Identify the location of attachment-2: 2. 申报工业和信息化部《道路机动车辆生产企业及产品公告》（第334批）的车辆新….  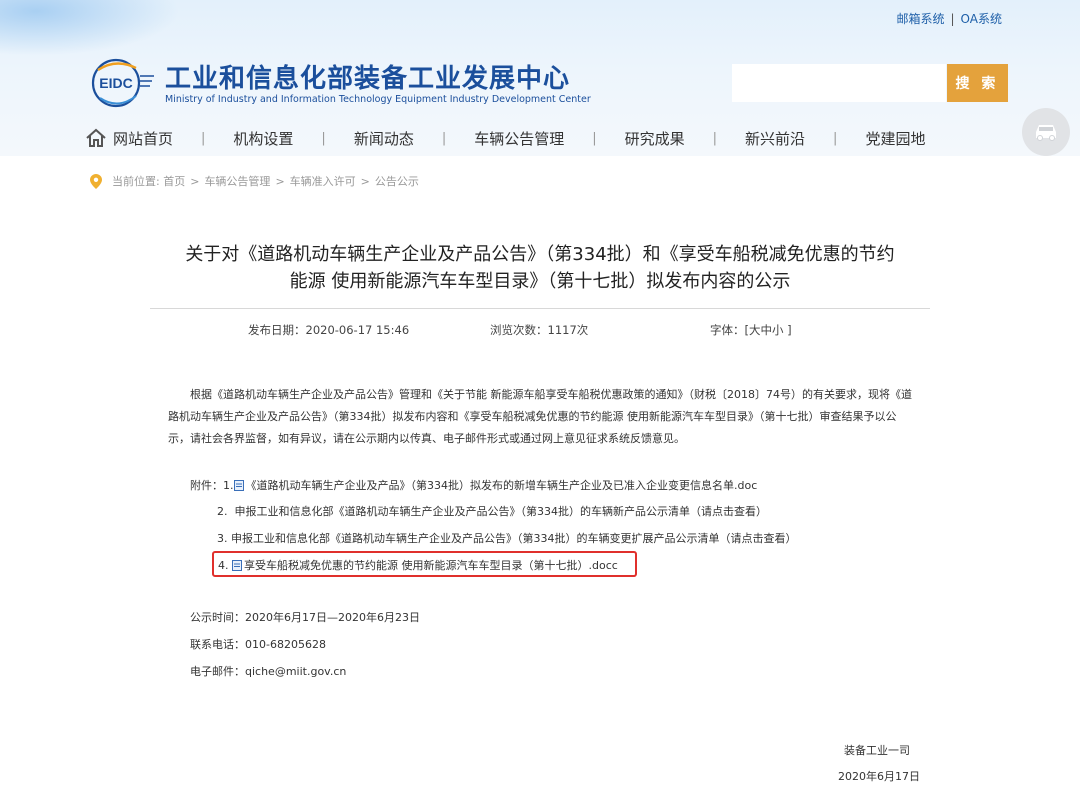
(492, 511).